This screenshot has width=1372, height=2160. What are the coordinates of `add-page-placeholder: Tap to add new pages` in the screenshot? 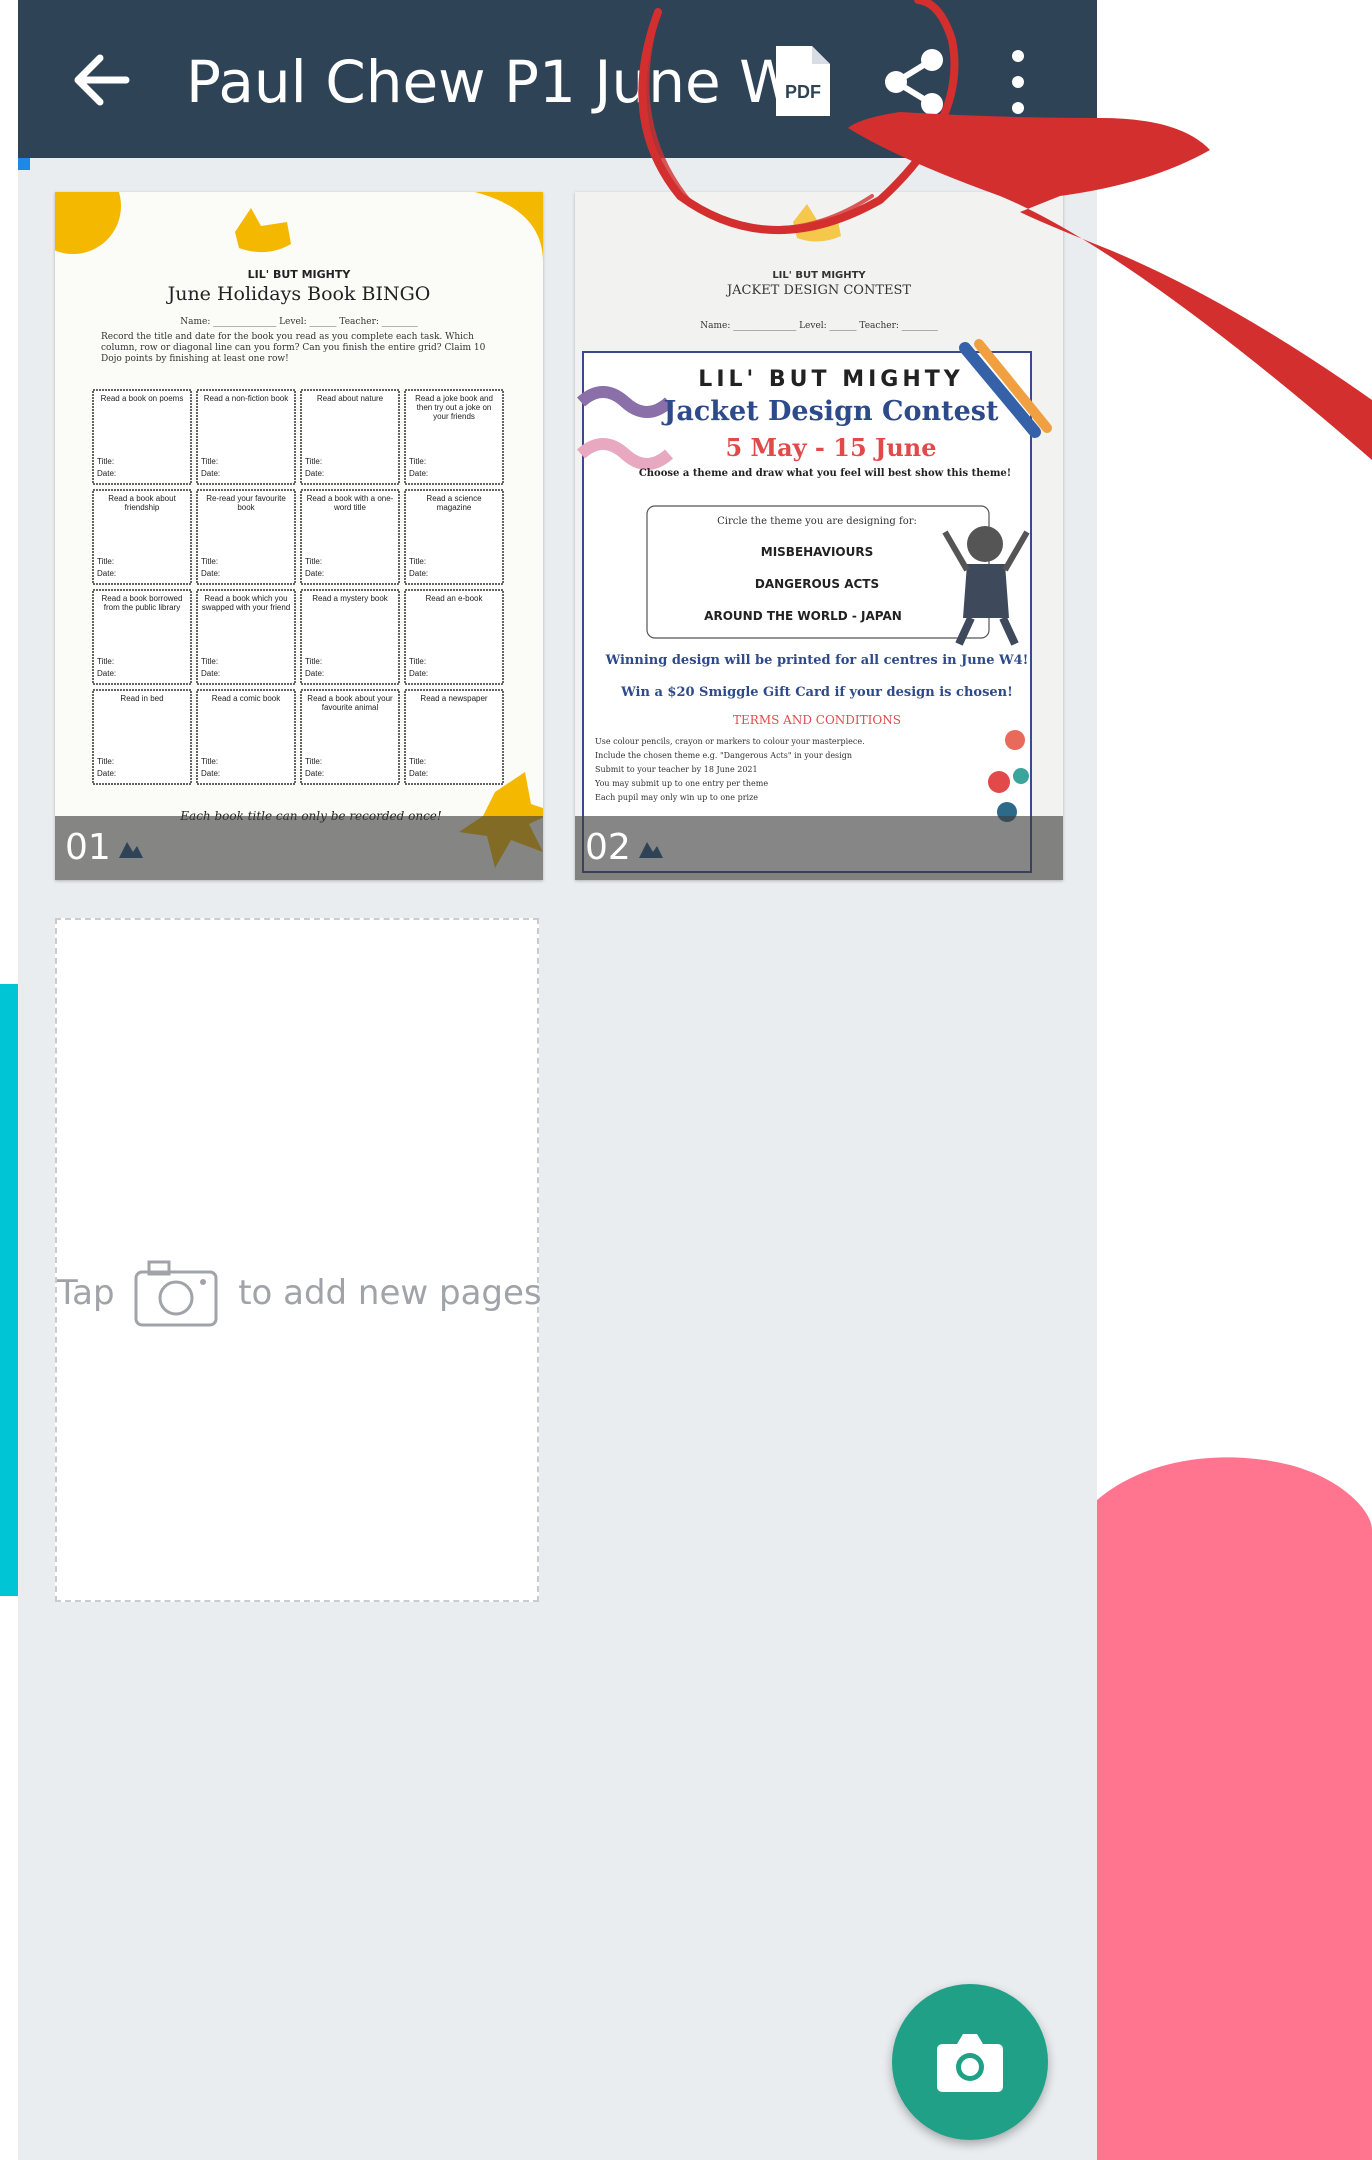 It's located at (298, 1260).